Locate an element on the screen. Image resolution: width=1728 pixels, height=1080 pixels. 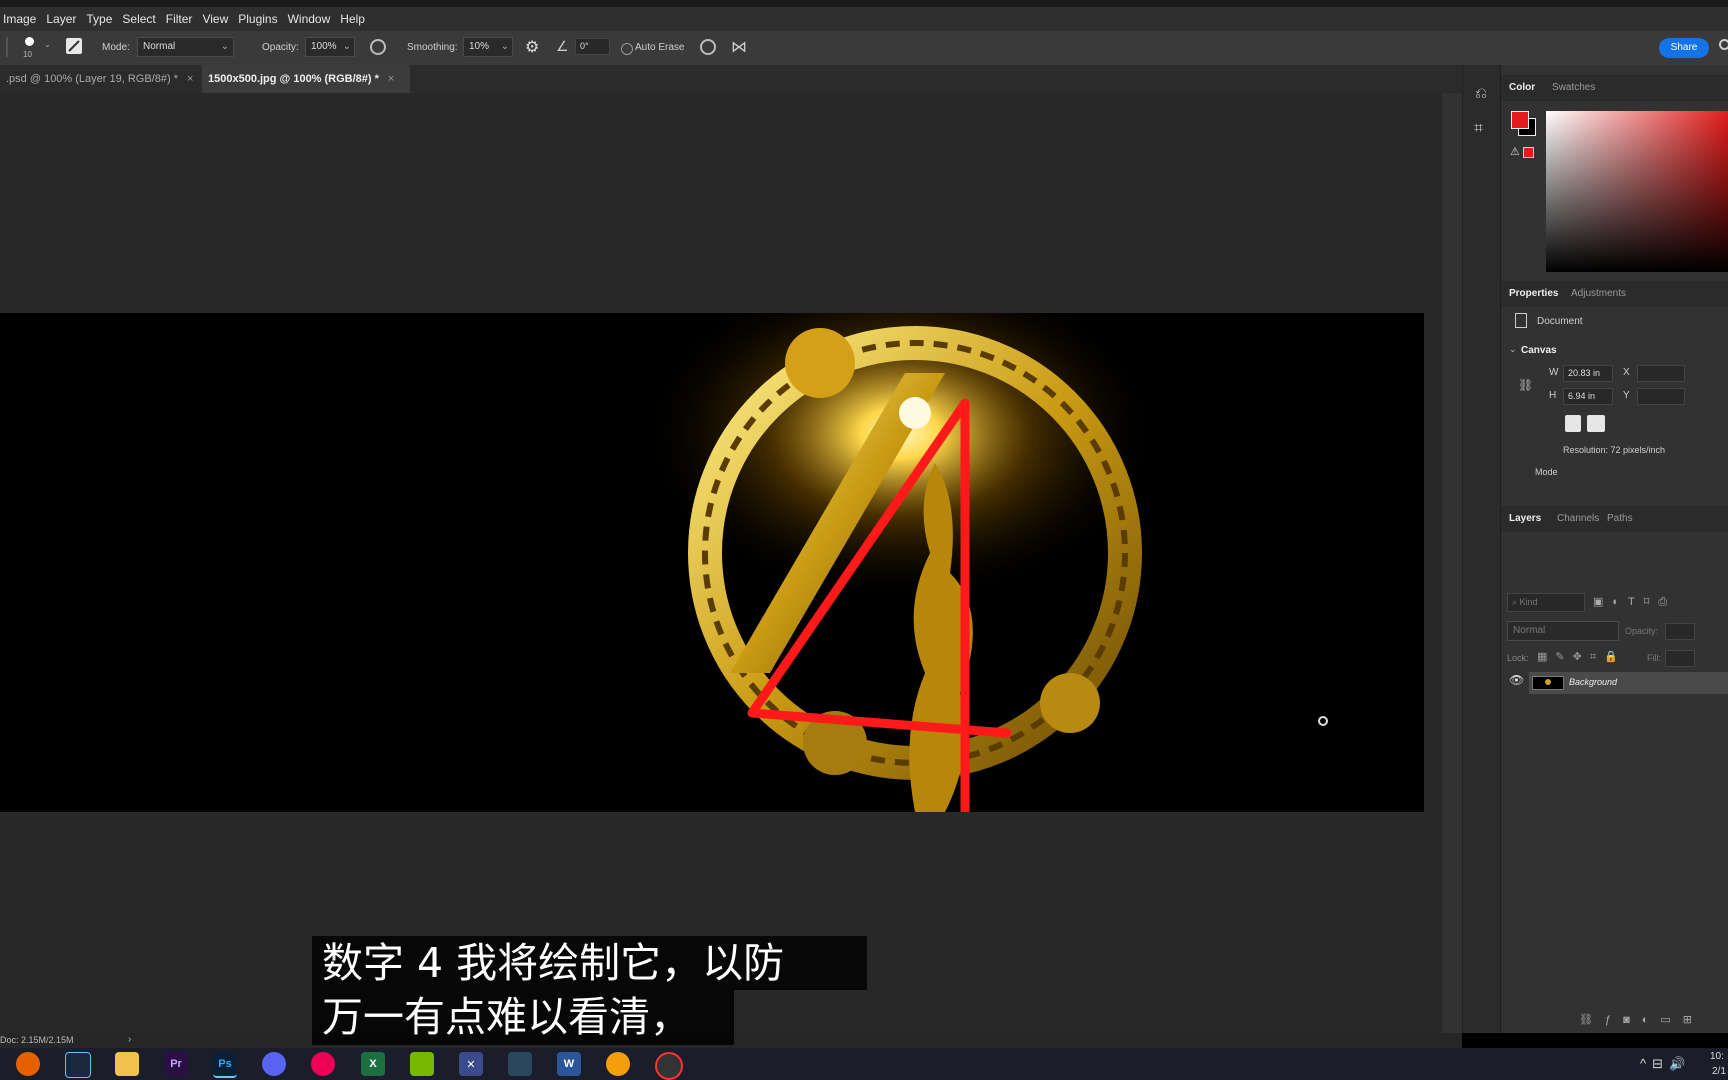
fill-label: Fill: is located at coordinates (1654, 658).